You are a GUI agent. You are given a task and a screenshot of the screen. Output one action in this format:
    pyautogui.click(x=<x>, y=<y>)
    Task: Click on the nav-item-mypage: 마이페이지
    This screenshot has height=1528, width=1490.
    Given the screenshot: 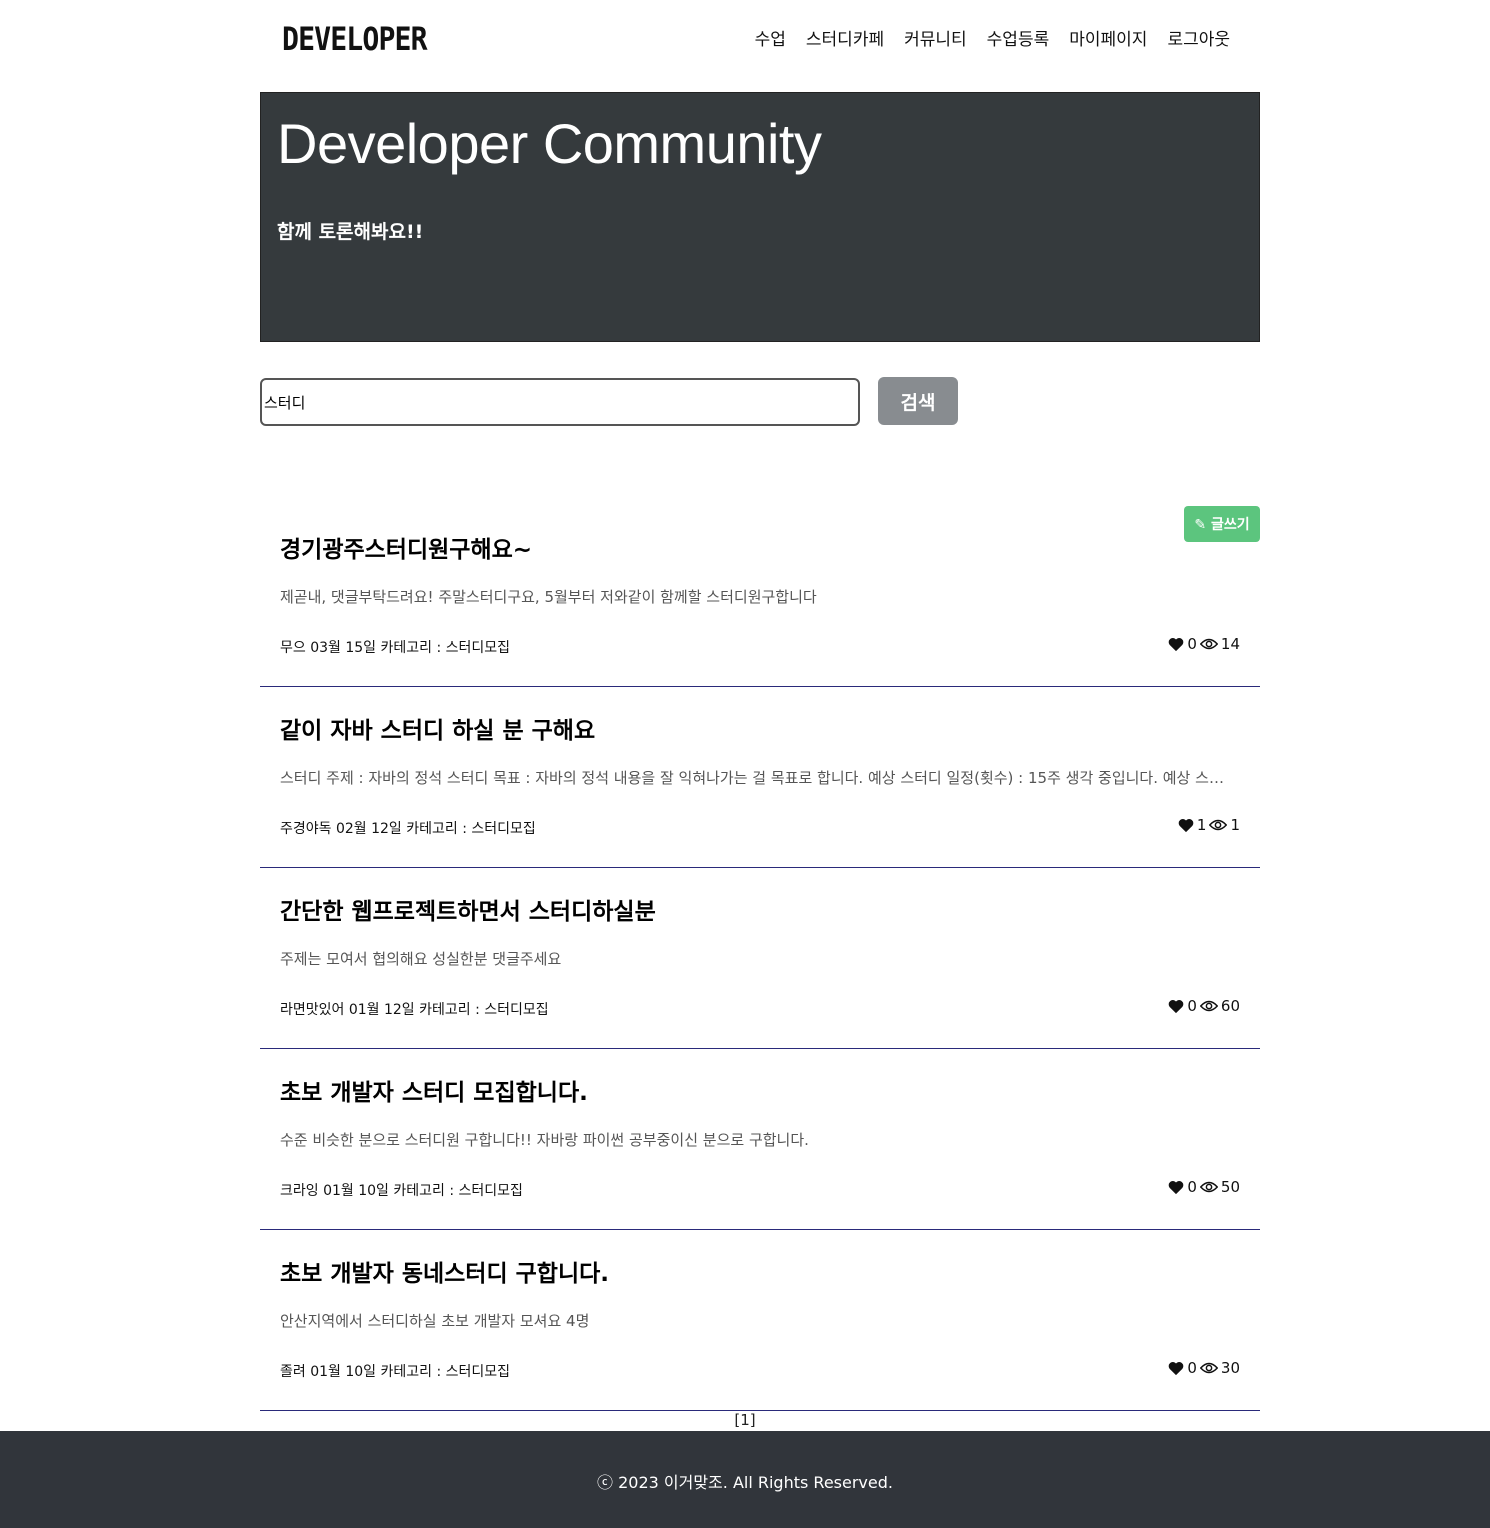 What is the action you would take?
    pyautogui.click(x=1108, y=40)
    